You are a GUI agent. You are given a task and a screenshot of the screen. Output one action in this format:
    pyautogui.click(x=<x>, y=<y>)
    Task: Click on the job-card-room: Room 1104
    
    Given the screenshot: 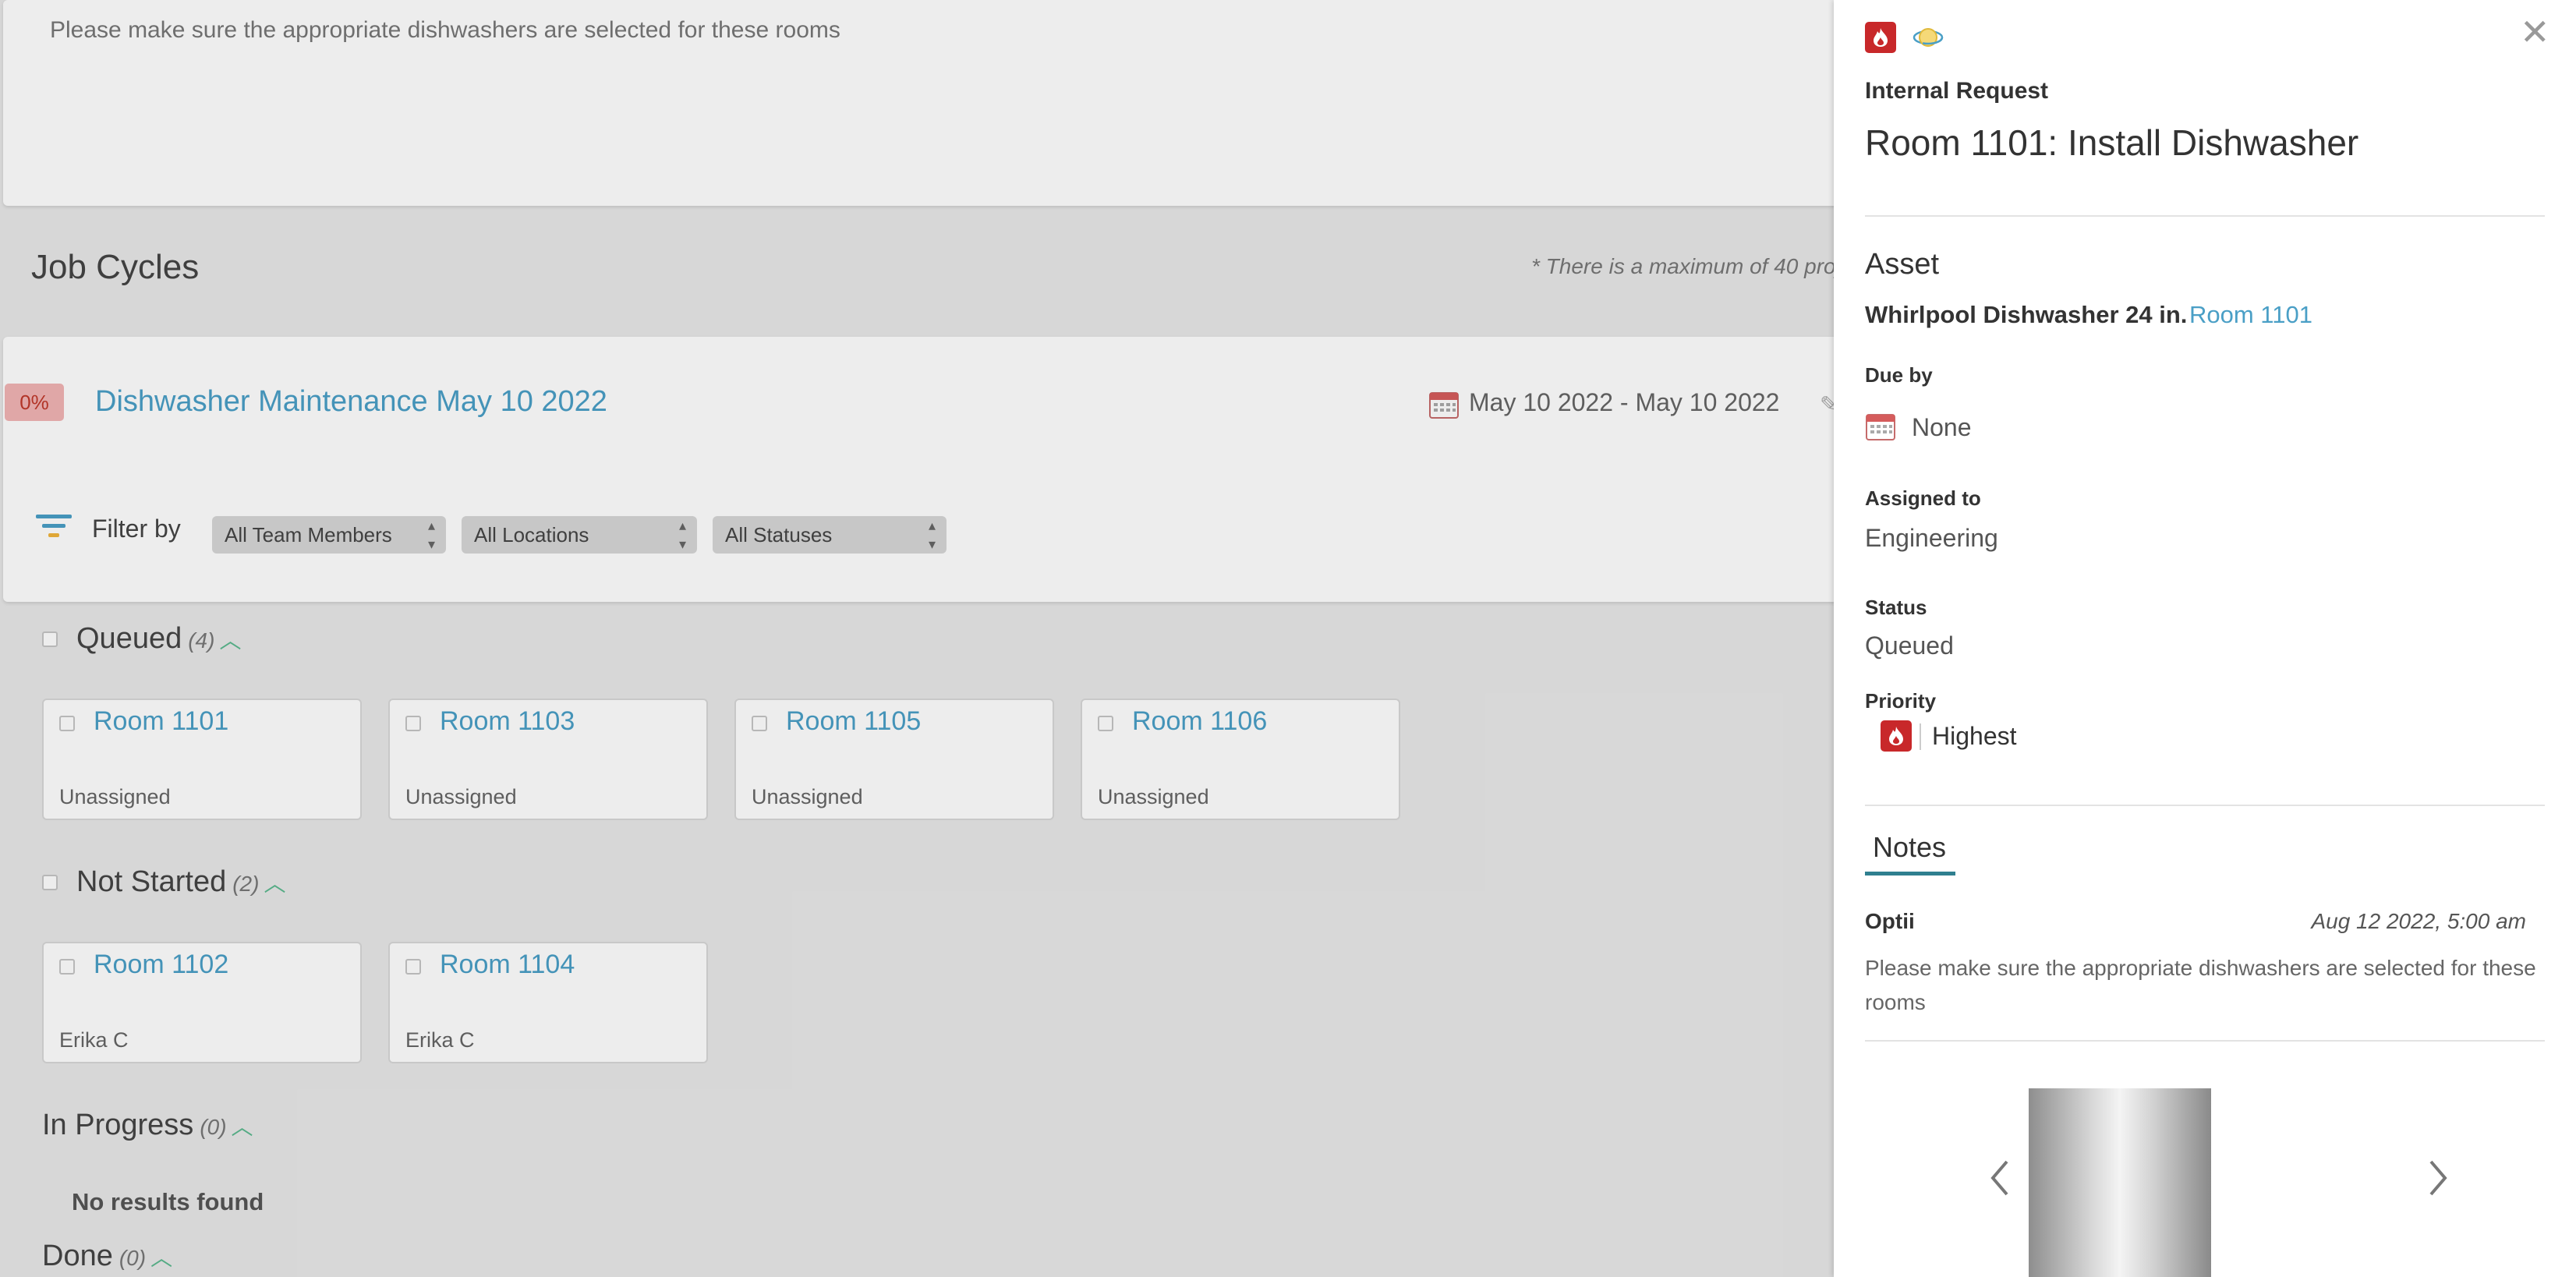 What is the action you would take?
    pyautogui.click(x=507, y=965)
    